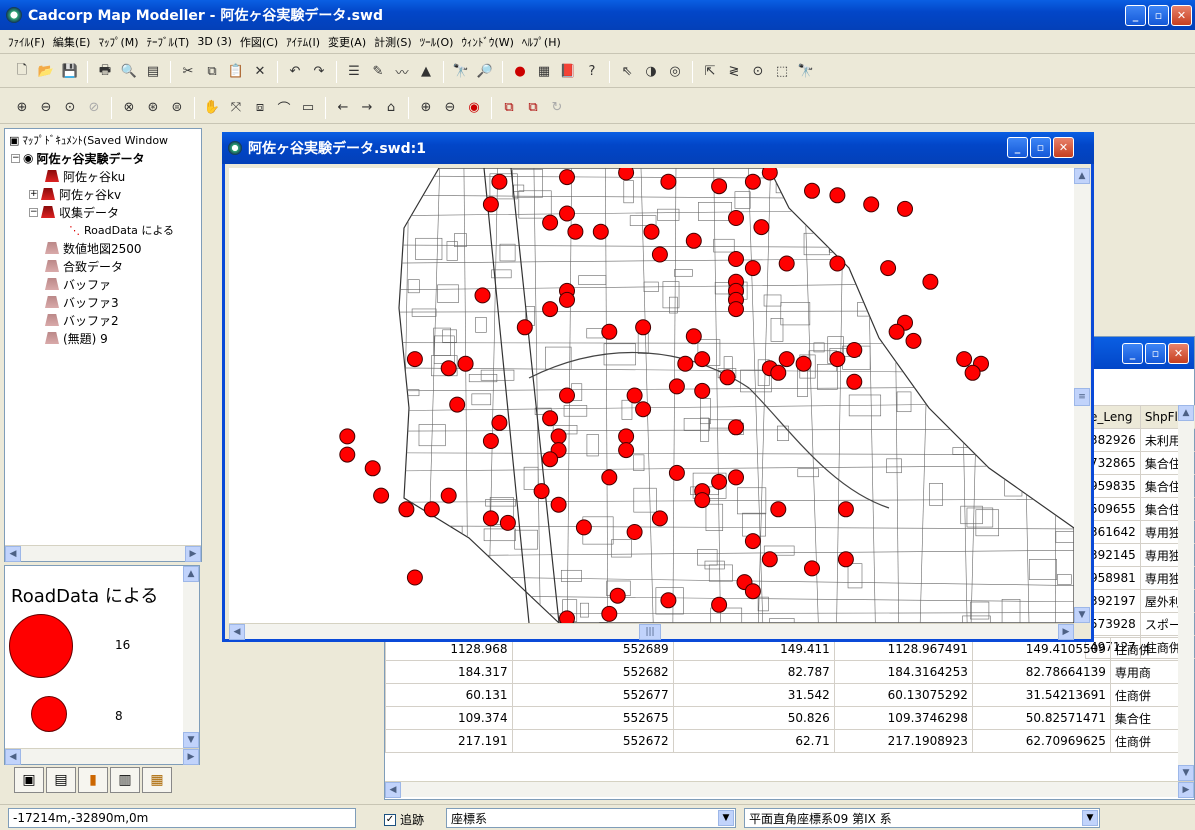  What do you see at coordinates (284, 108) in the screenshot?
I see `polyline-icon: ⌒` at bounding box center [284, 108].